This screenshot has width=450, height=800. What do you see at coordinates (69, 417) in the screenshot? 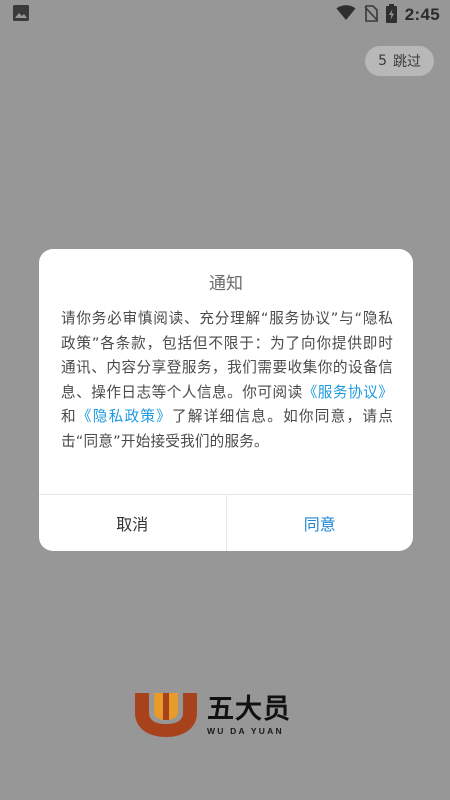
I see `dialog-text-2: 和` at bounding box center [69, 417].